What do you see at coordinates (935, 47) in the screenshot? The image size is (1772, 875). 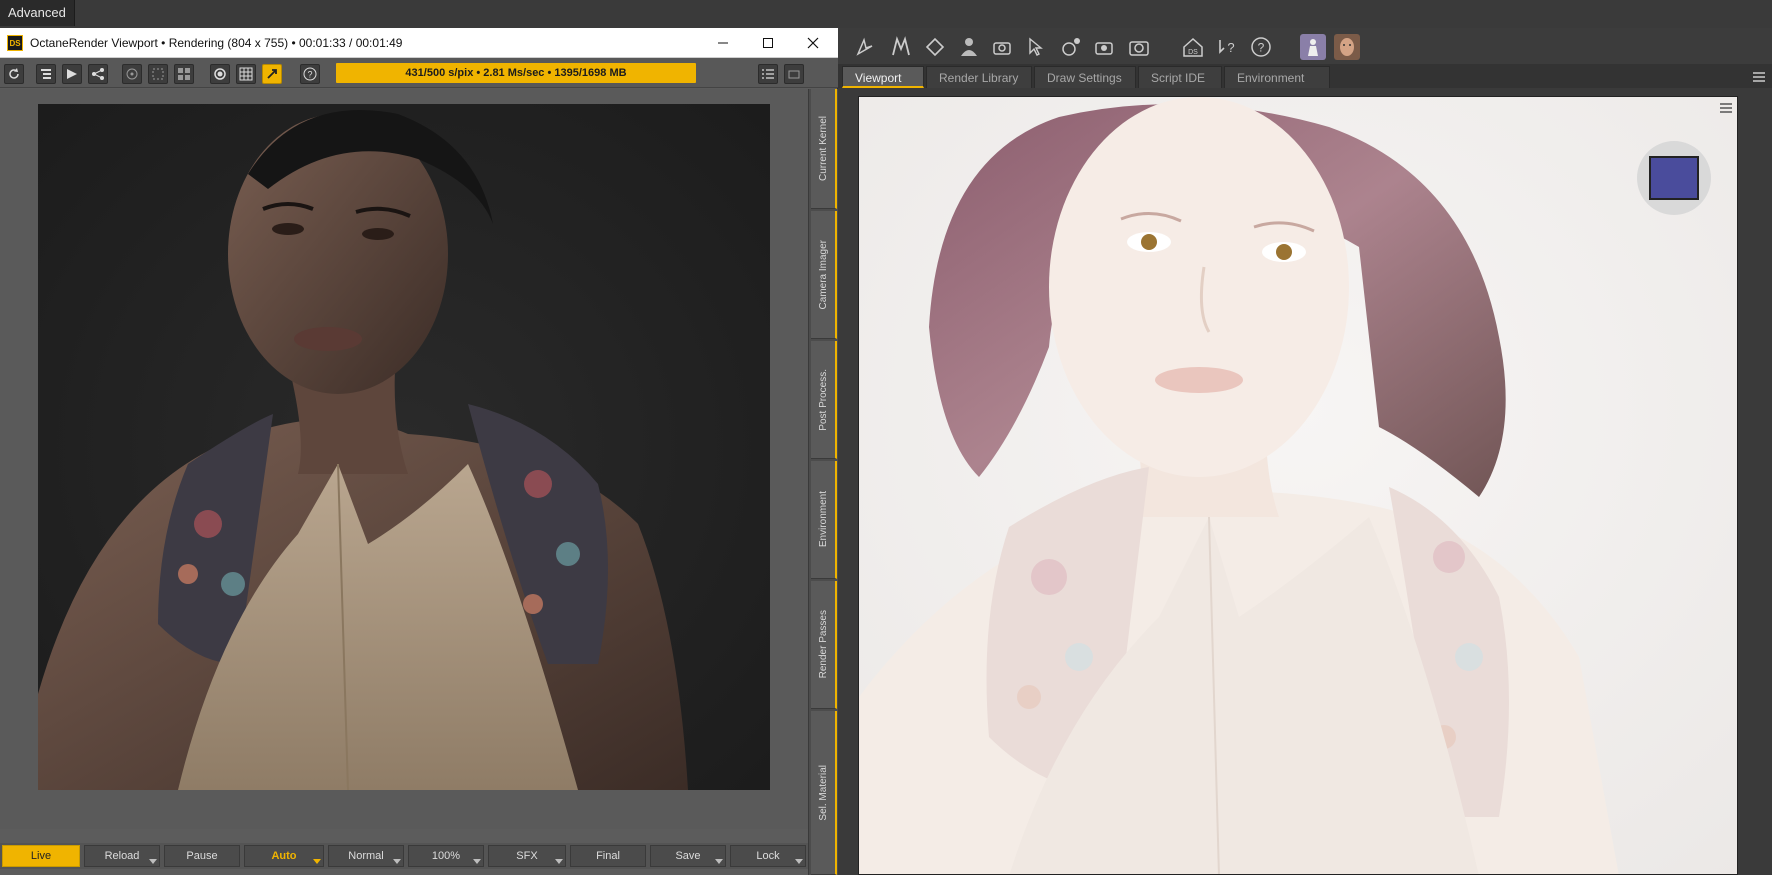 I see `translate-tool-icon` at bounding box center [935, 47].